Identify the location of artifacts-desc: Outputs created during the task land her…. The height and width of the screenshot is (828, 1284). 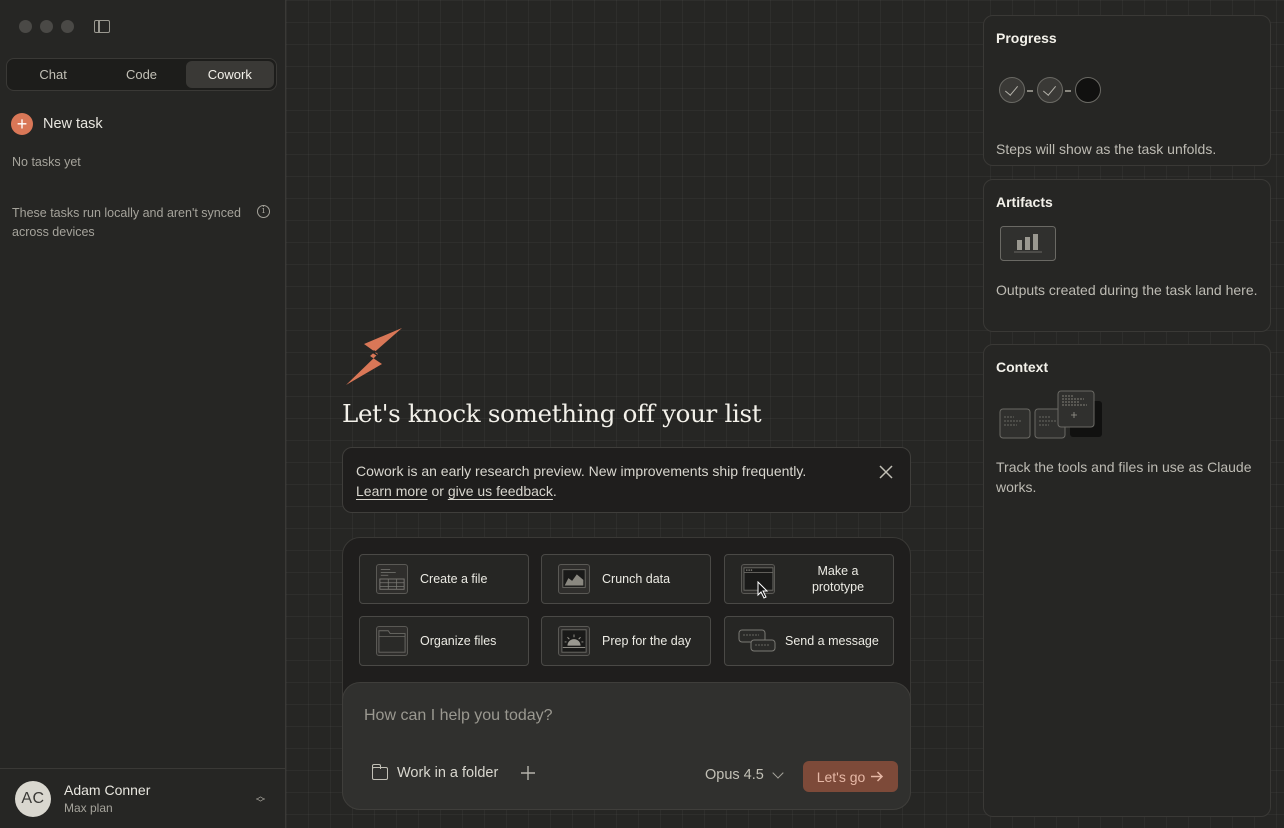
(1127, 290).